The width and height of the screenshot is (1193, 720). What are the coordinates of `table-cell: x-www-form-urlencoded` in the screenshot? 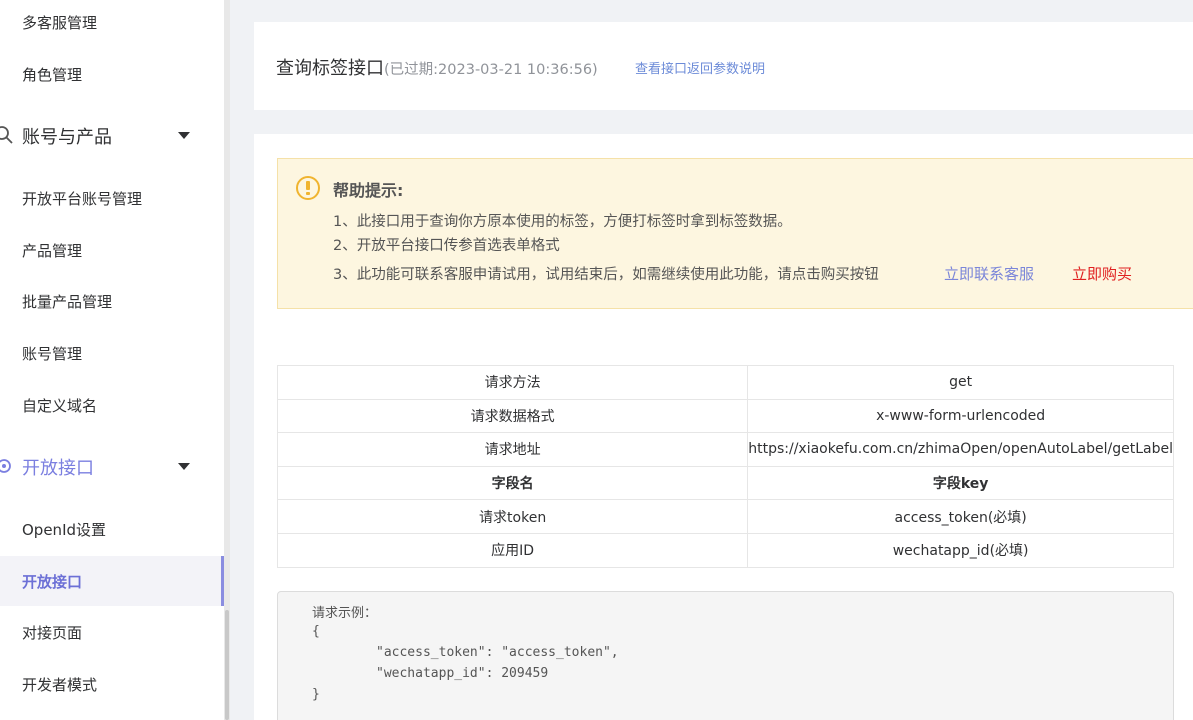 It's located at (960, 416).